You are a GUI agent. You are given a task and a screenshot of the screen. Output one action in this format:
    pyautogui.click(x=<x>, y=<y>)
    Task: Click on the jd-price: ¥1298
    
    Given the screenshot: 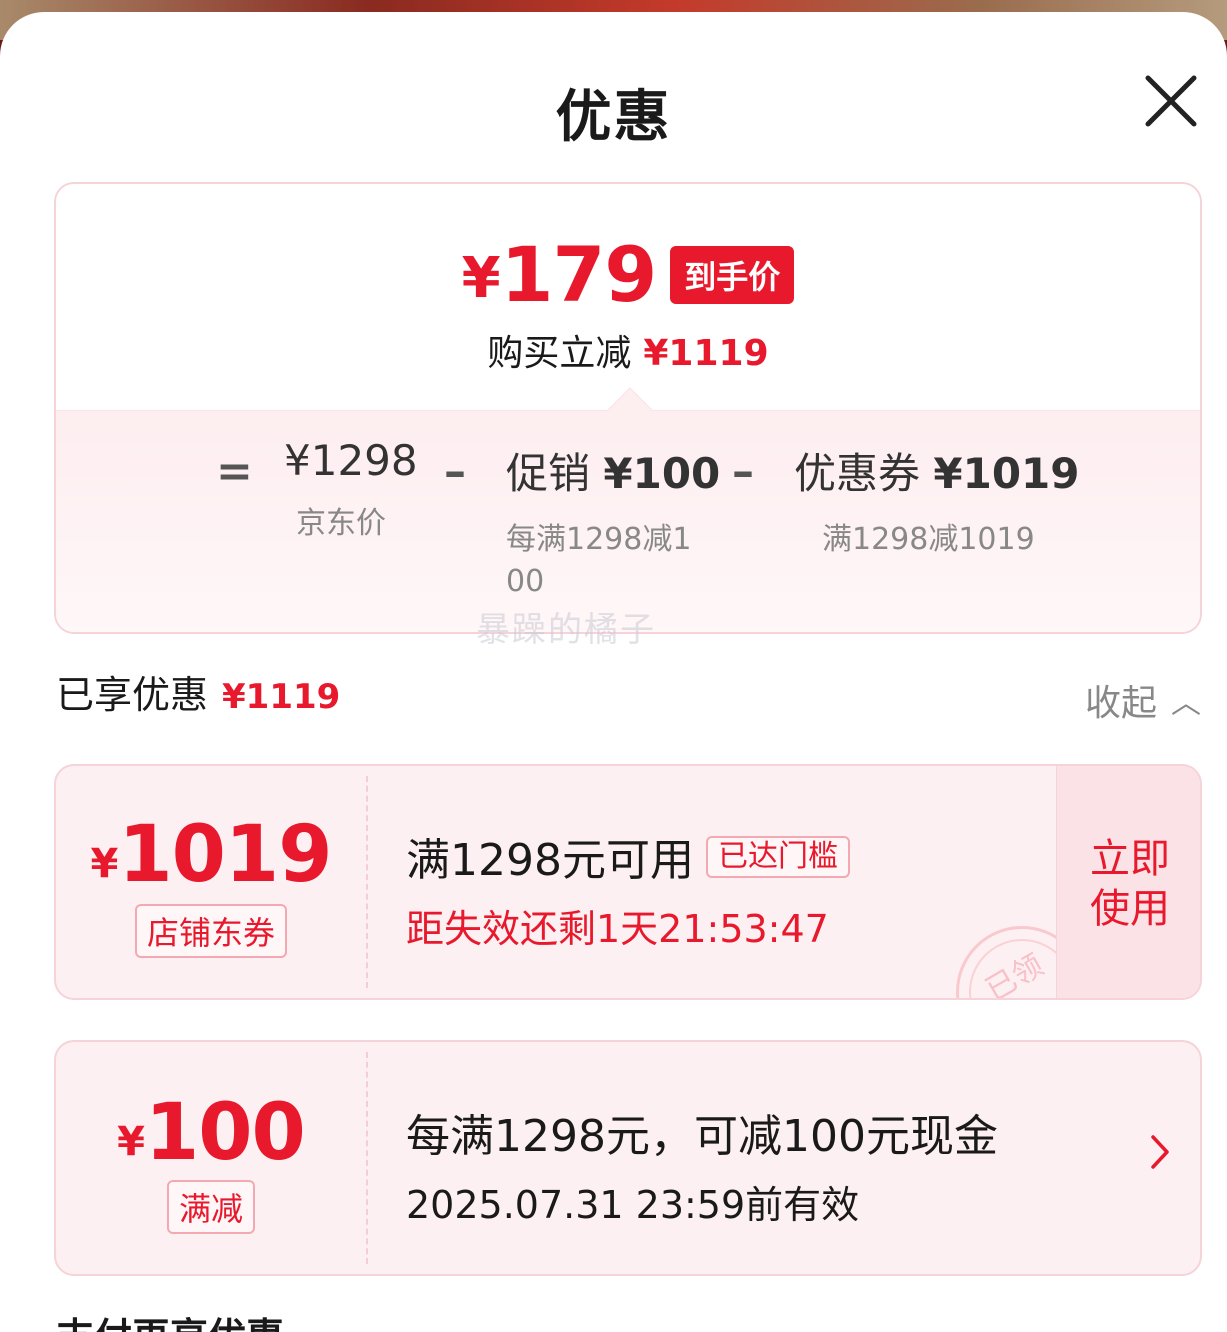 What is the action you would take?
    pyautogui.click(x=351, y=460)
    